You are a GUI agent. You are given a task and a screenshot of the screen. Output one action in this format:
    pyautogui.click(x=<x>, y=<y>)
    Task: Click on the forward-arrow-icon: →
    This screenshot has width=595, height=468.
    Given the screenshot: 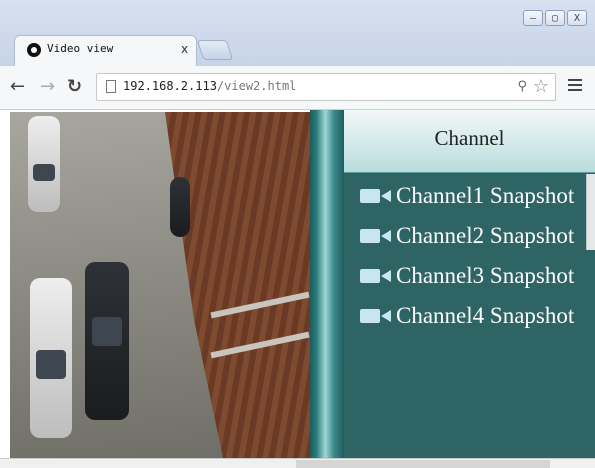 What is the action you would take?
    pyautogui.click(x=47, y=87)
    